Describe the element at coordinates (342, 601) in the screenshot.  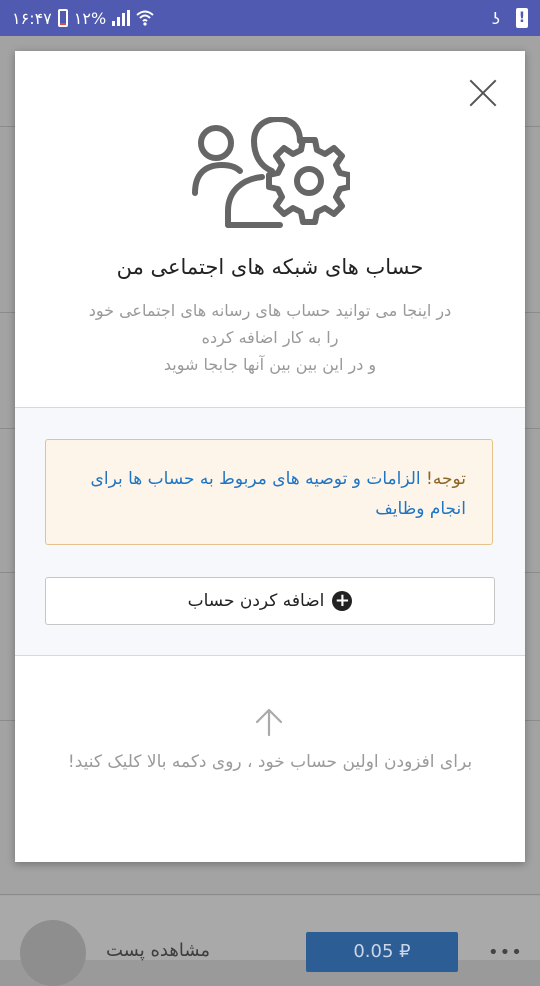
I see `plus-circle-icon: +` at that location.